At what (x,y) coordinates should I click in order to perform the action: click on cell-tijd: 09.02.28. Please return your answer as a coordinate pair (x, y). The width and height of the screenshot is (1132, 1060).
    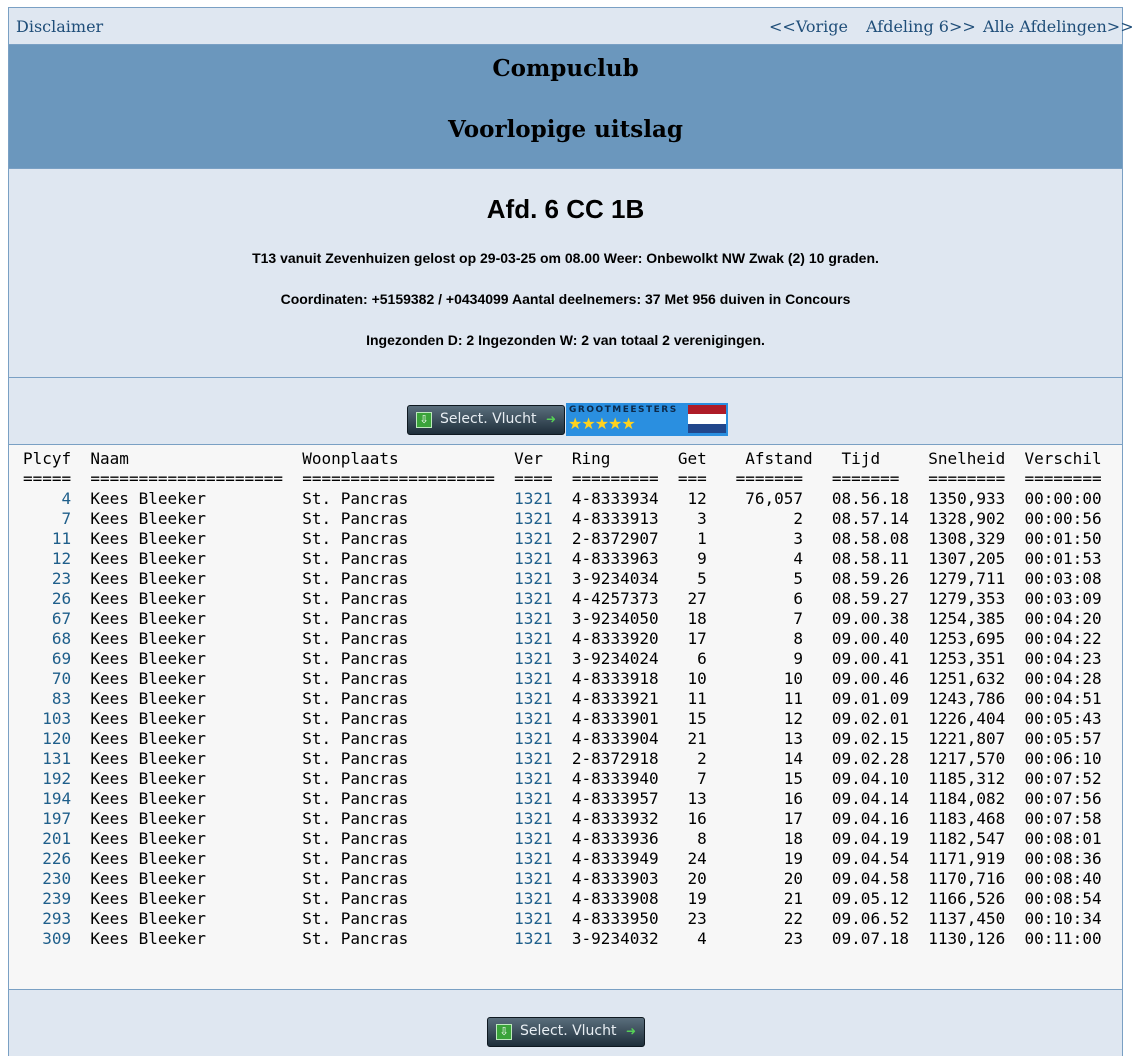
    Looking at the image, I should click on (870, 758).